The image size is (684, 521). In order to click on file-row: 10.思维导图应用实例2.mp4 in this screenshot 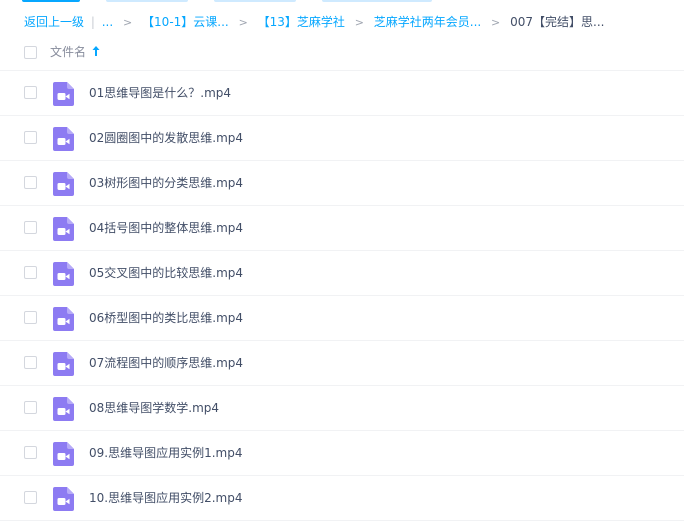, I will do `click(342, 498)`.